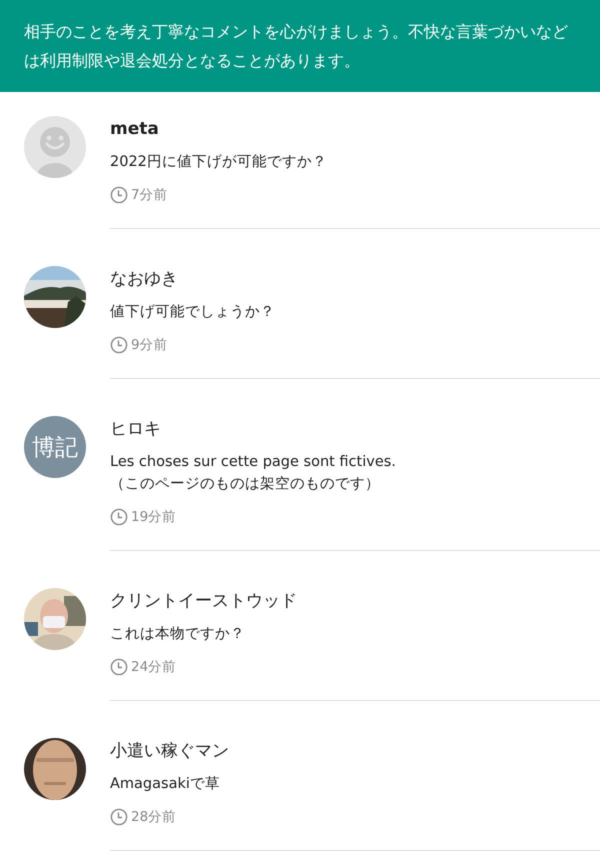 The height and width of the screenshot is (863, 600). I want to click on user-name: クリントイーストウッド, so click(204, 601).